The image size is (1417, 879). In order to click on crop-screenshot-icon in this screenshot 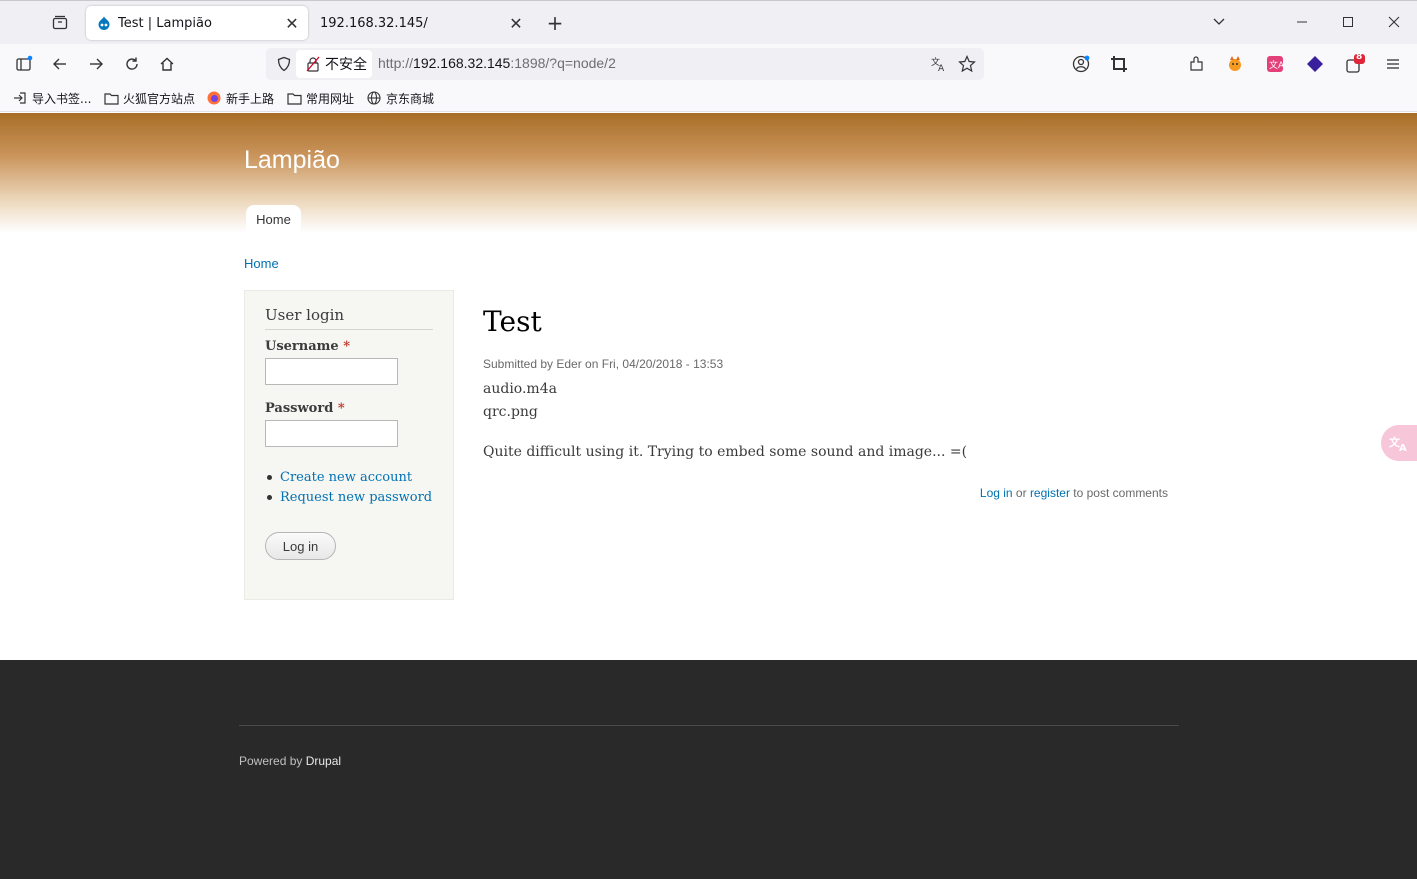, I will do `click(1119, 64)`.